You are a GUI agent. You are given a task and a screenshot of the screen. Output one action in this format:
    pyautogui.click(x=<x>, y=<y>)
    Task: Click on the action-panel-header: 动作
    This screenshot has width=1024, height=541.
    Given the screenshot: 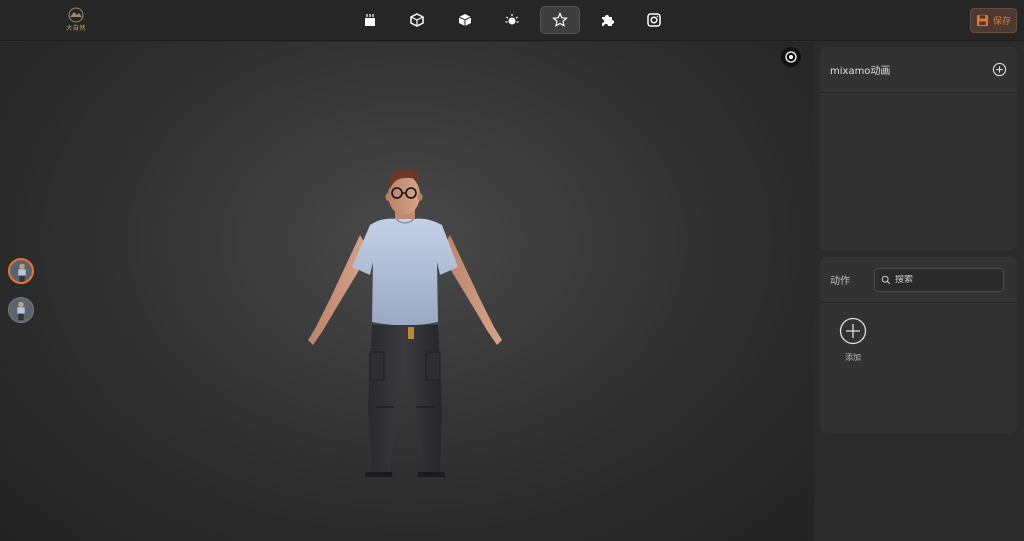 What is the action you would take?
    pyautogui.click(x=918, y=280)
    